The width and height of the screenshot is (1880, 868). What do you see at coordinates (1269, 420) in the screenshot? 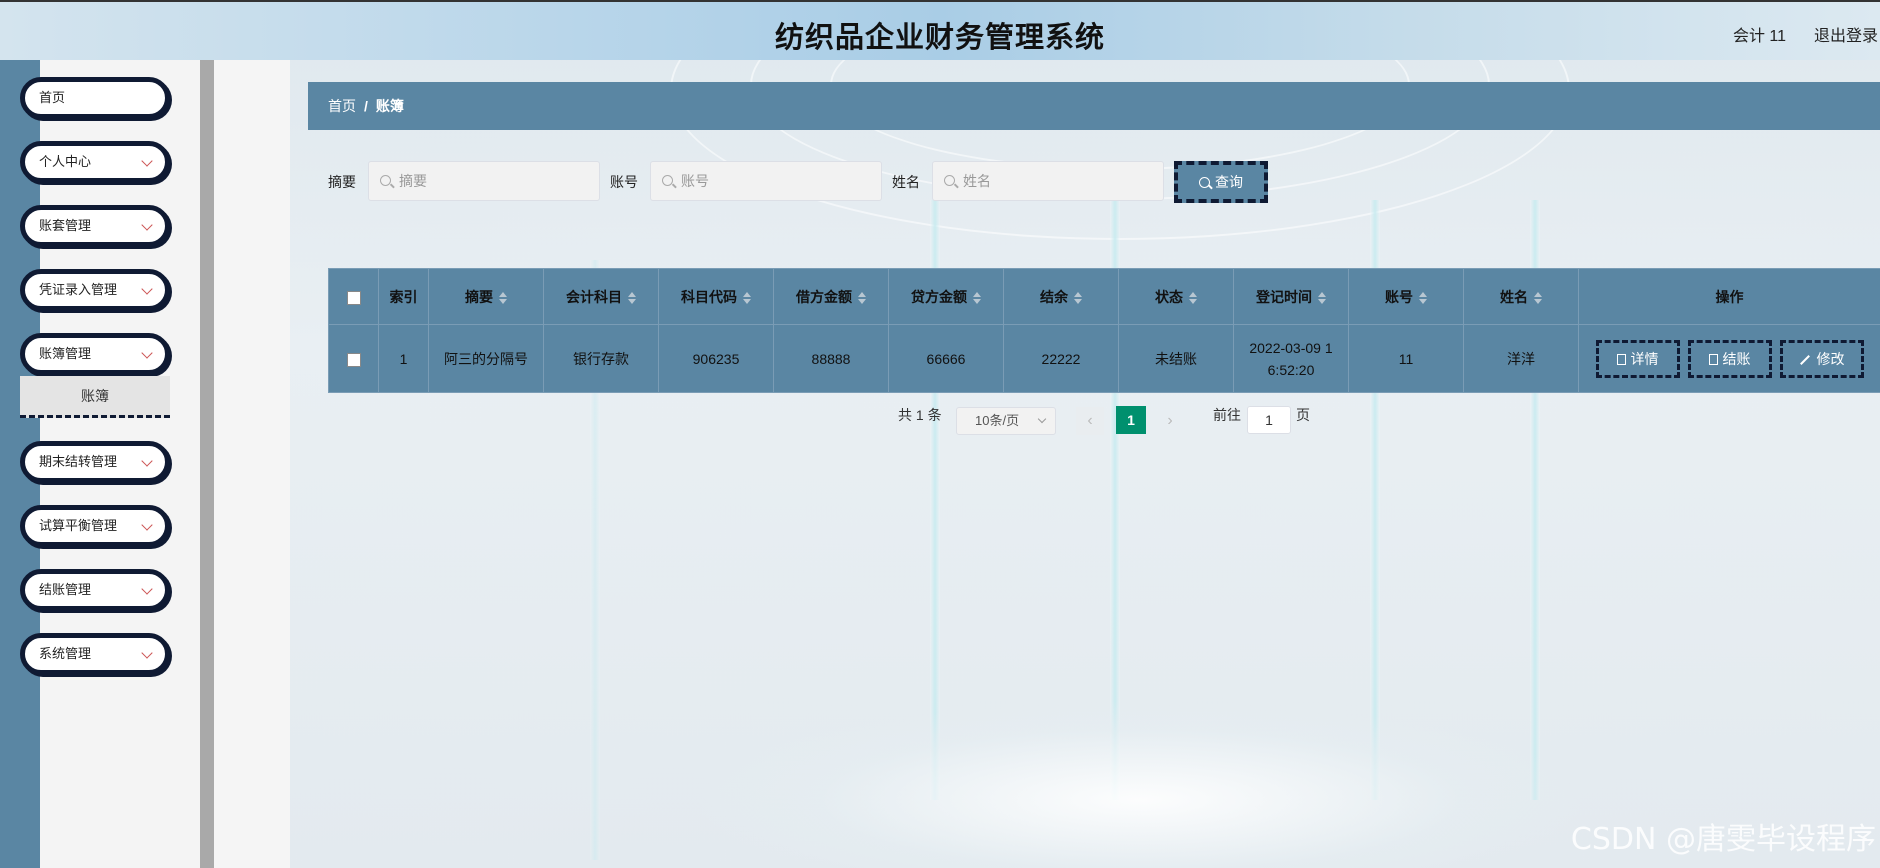
I see `goto-page-input: 1` at bounding box center [1269, 420].